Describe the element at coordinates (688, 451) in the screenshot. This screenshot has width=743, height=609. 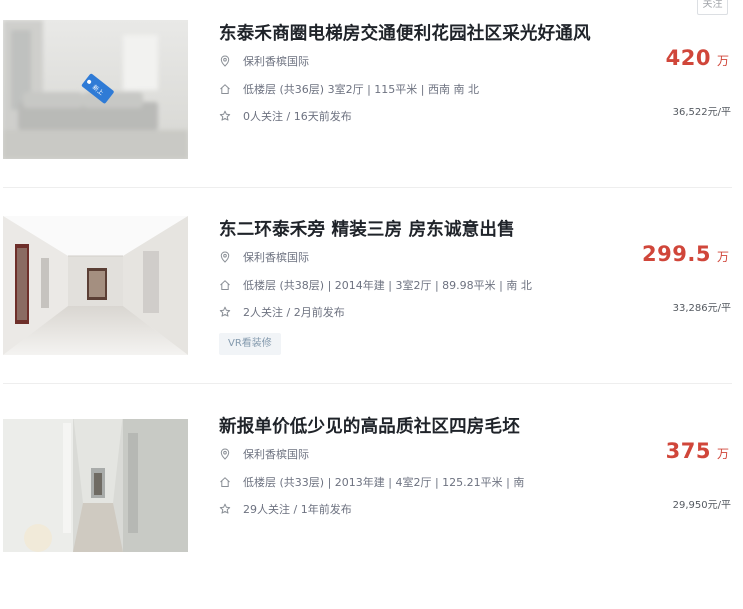
I see `price-value: 375` at that location.